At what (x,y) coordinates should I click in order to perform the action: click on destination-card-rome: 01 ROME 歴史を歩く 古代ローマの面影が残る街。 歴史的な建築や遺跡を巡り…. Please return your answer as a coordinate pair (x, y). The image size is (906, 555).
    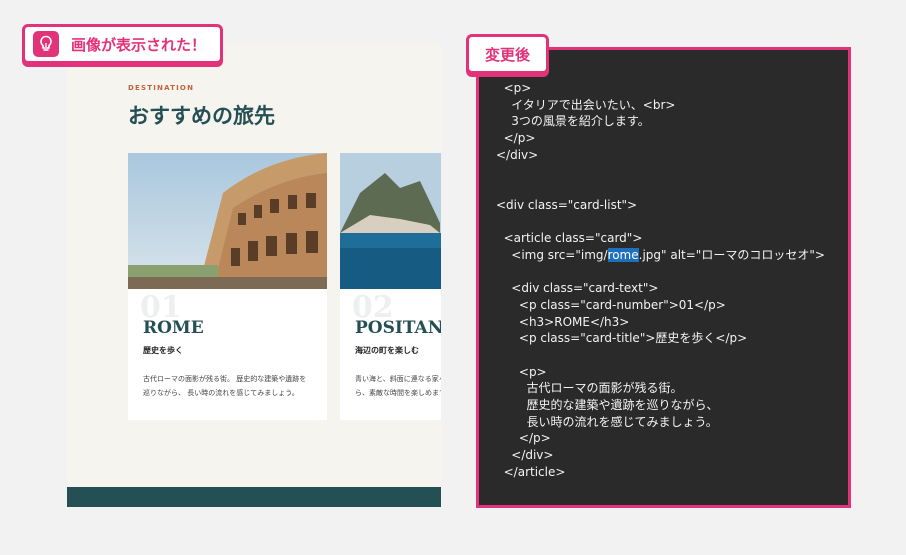
    Looking at the image, I should click on (227, 286).